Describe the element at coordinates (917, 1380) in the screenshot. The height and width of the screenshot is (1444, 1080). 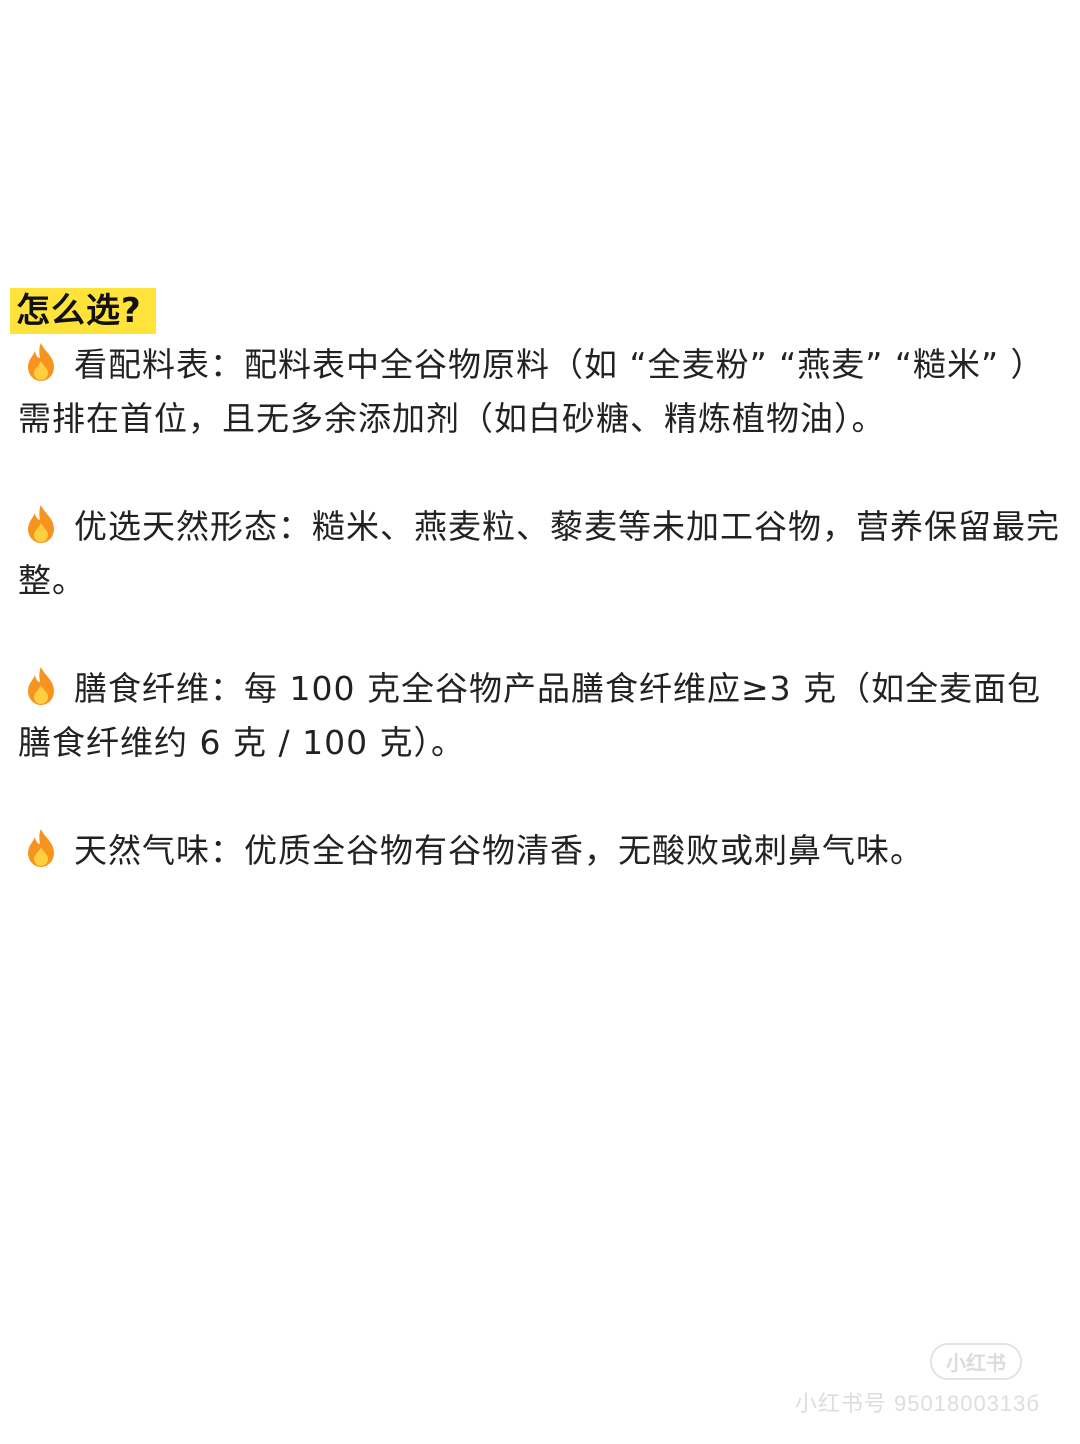
I see `watermark: 小红书 小红书号 9501800313б` at that location.